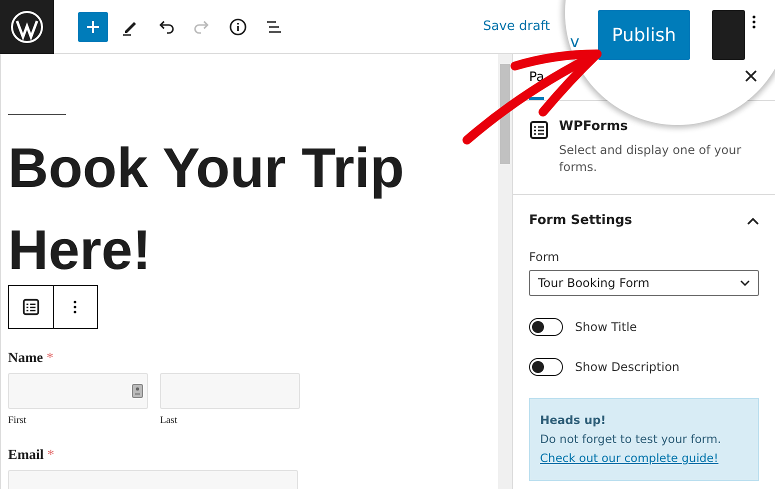 This screenshot has width=775, height=489. I want to click on block-description: Select and display one of your forms., so click(650, 159).